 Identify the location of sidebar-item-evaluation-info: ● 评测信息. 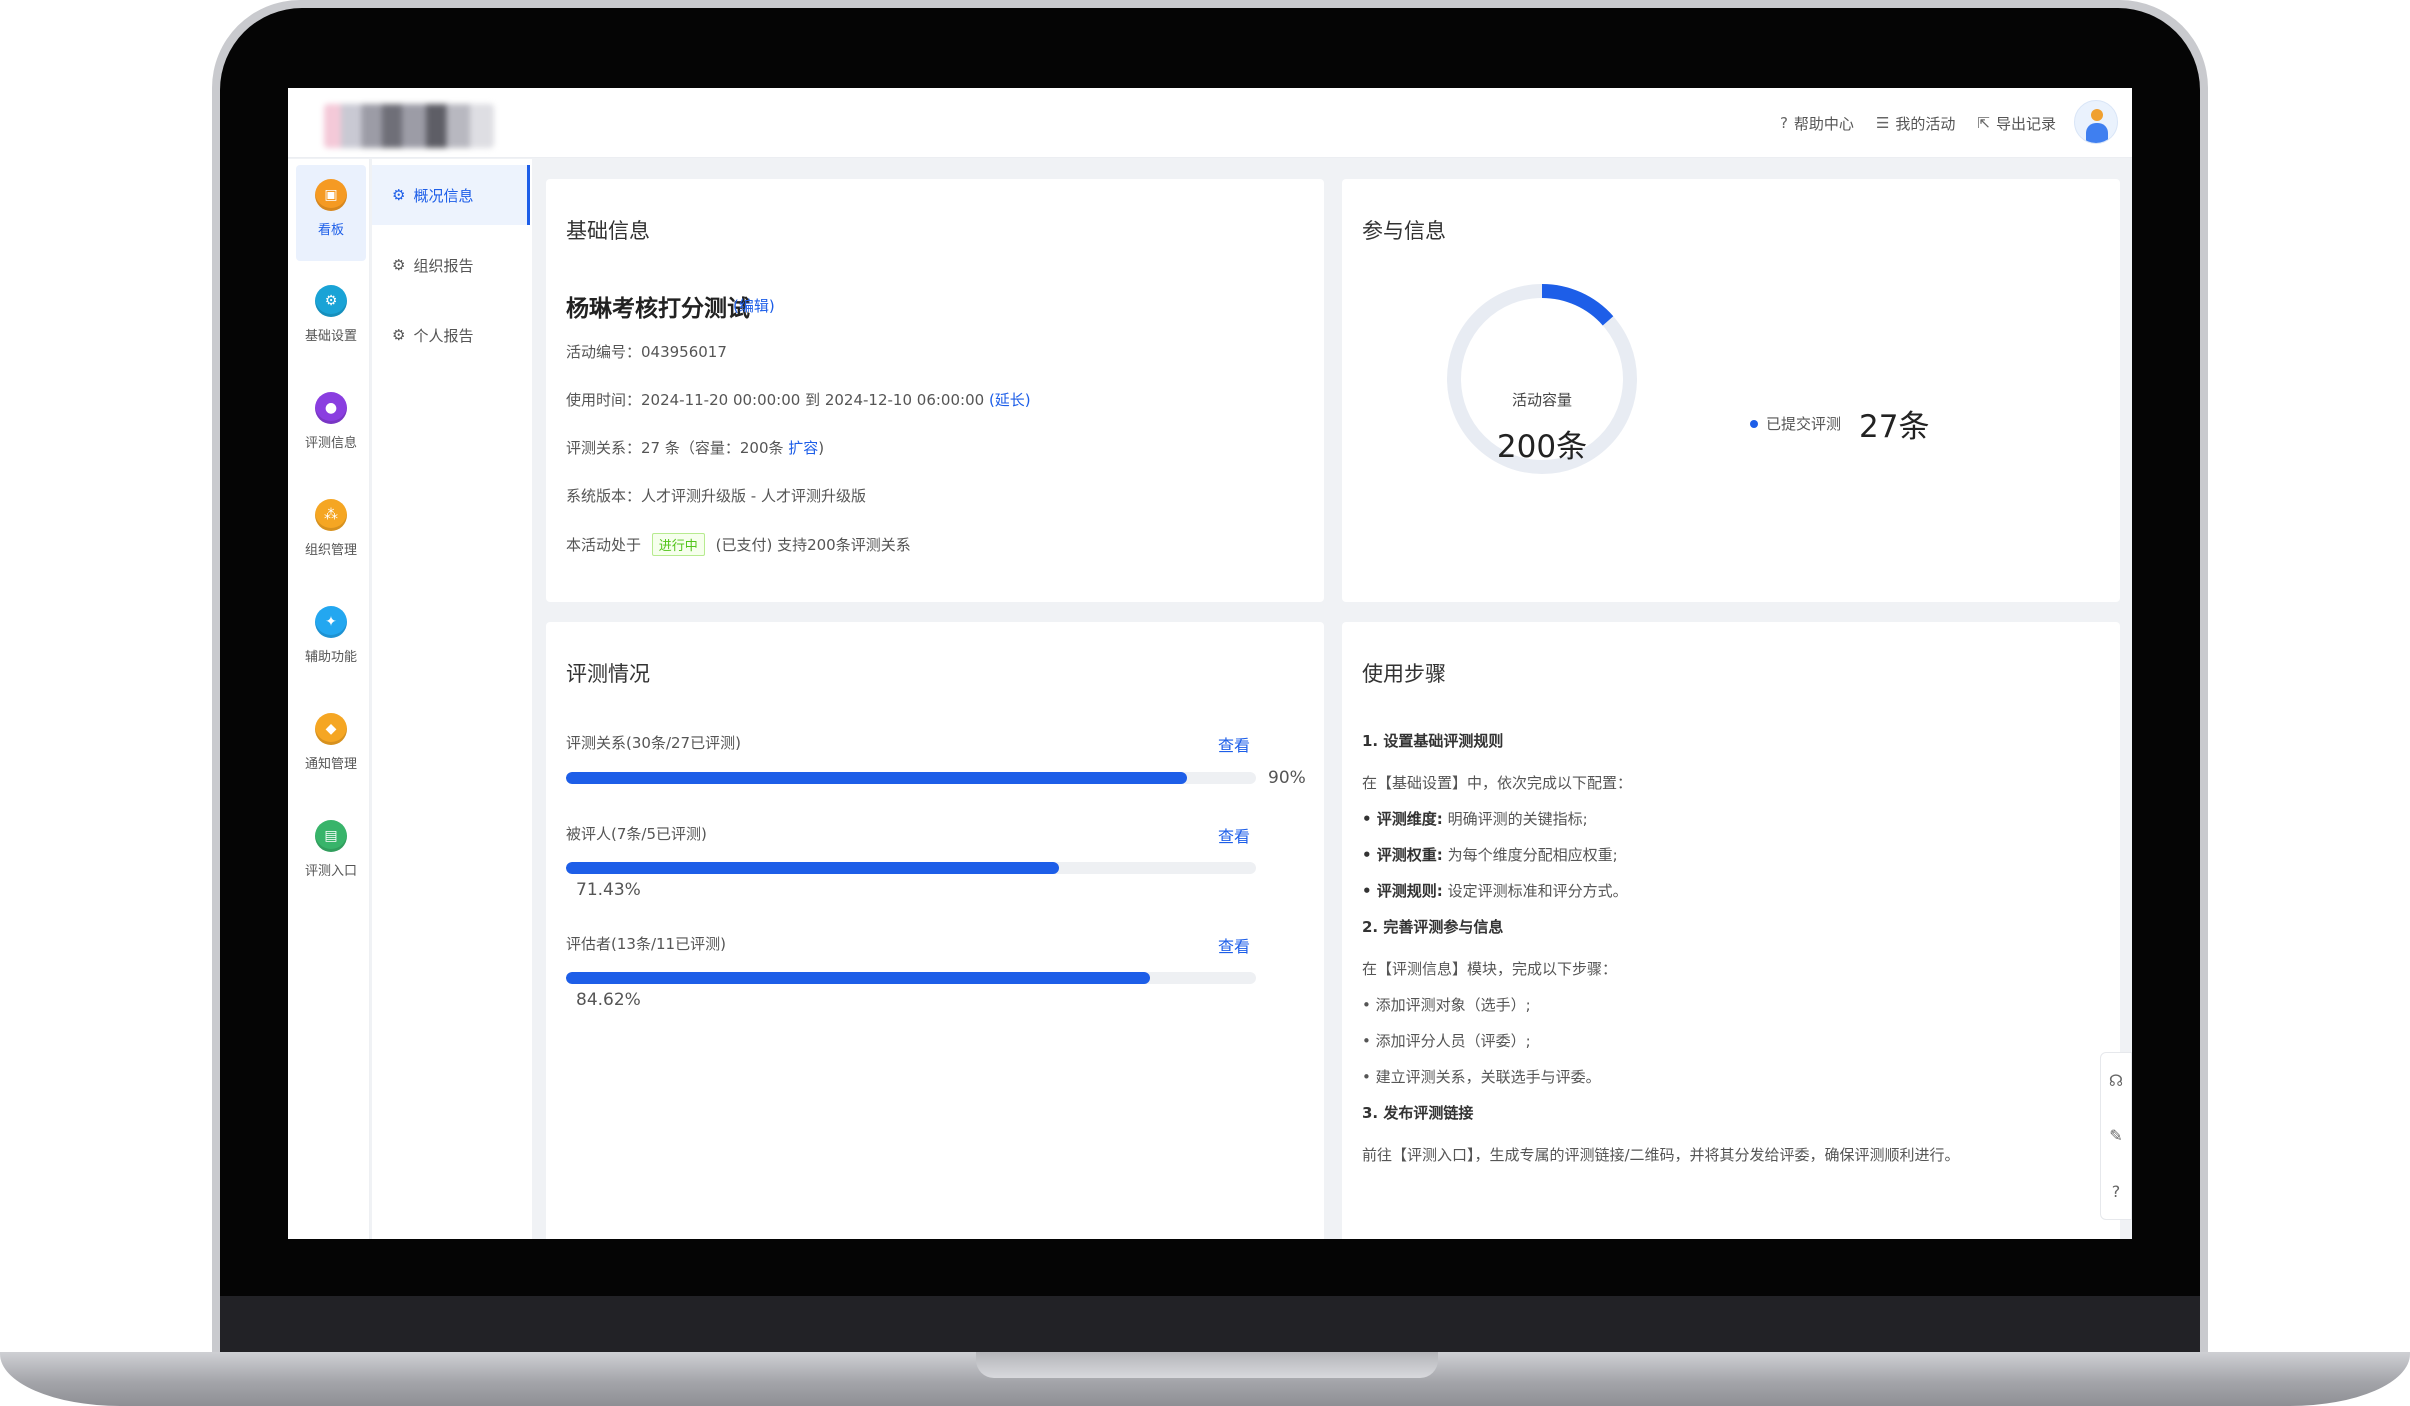
(331, 426).